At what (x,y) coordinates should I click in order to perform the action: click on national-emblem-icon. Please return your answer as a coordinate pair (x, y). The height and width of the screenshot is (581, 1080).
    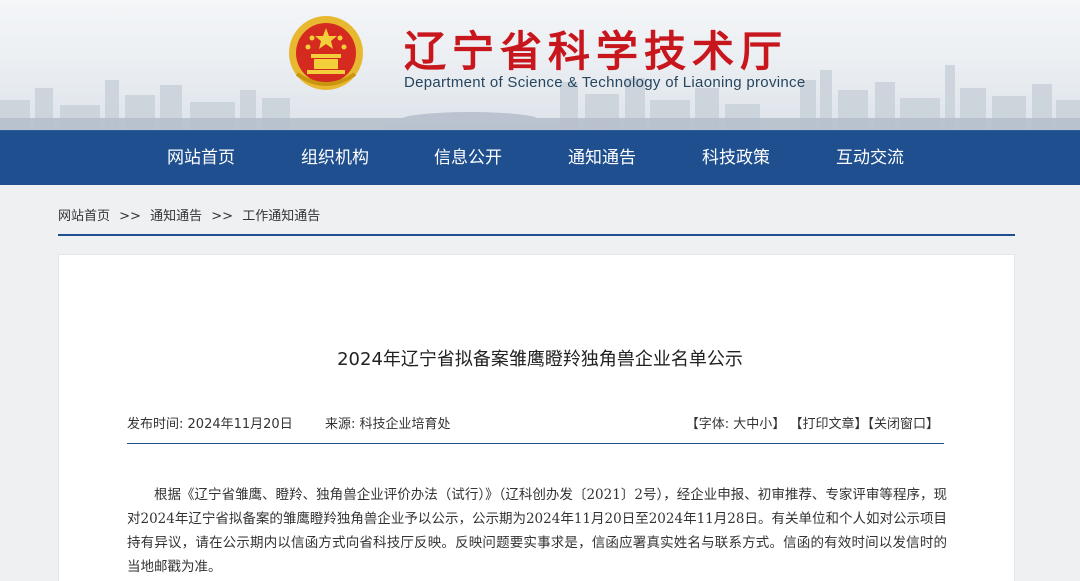
    Looking at the image, I should click on (326, 53).